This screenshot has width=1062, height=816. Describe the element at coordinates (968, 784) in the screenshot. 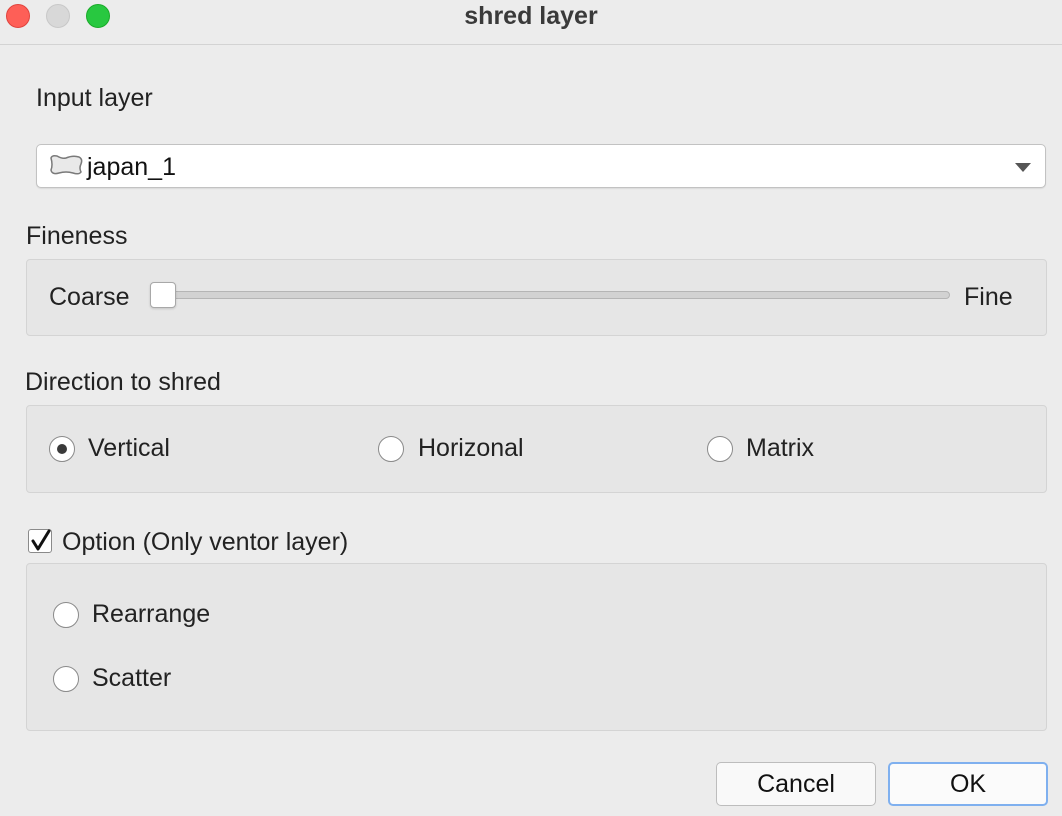

I see `ok-button: OK` at that location.